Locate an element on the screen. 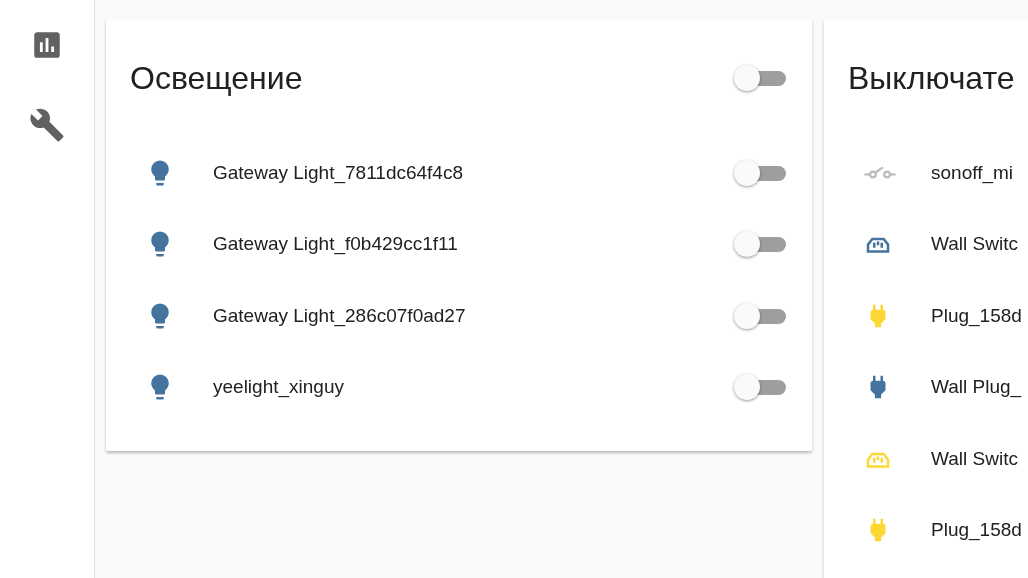  entity-name: Gateway Light_7811dc64f4c8 is located at coordinates (338, 172).